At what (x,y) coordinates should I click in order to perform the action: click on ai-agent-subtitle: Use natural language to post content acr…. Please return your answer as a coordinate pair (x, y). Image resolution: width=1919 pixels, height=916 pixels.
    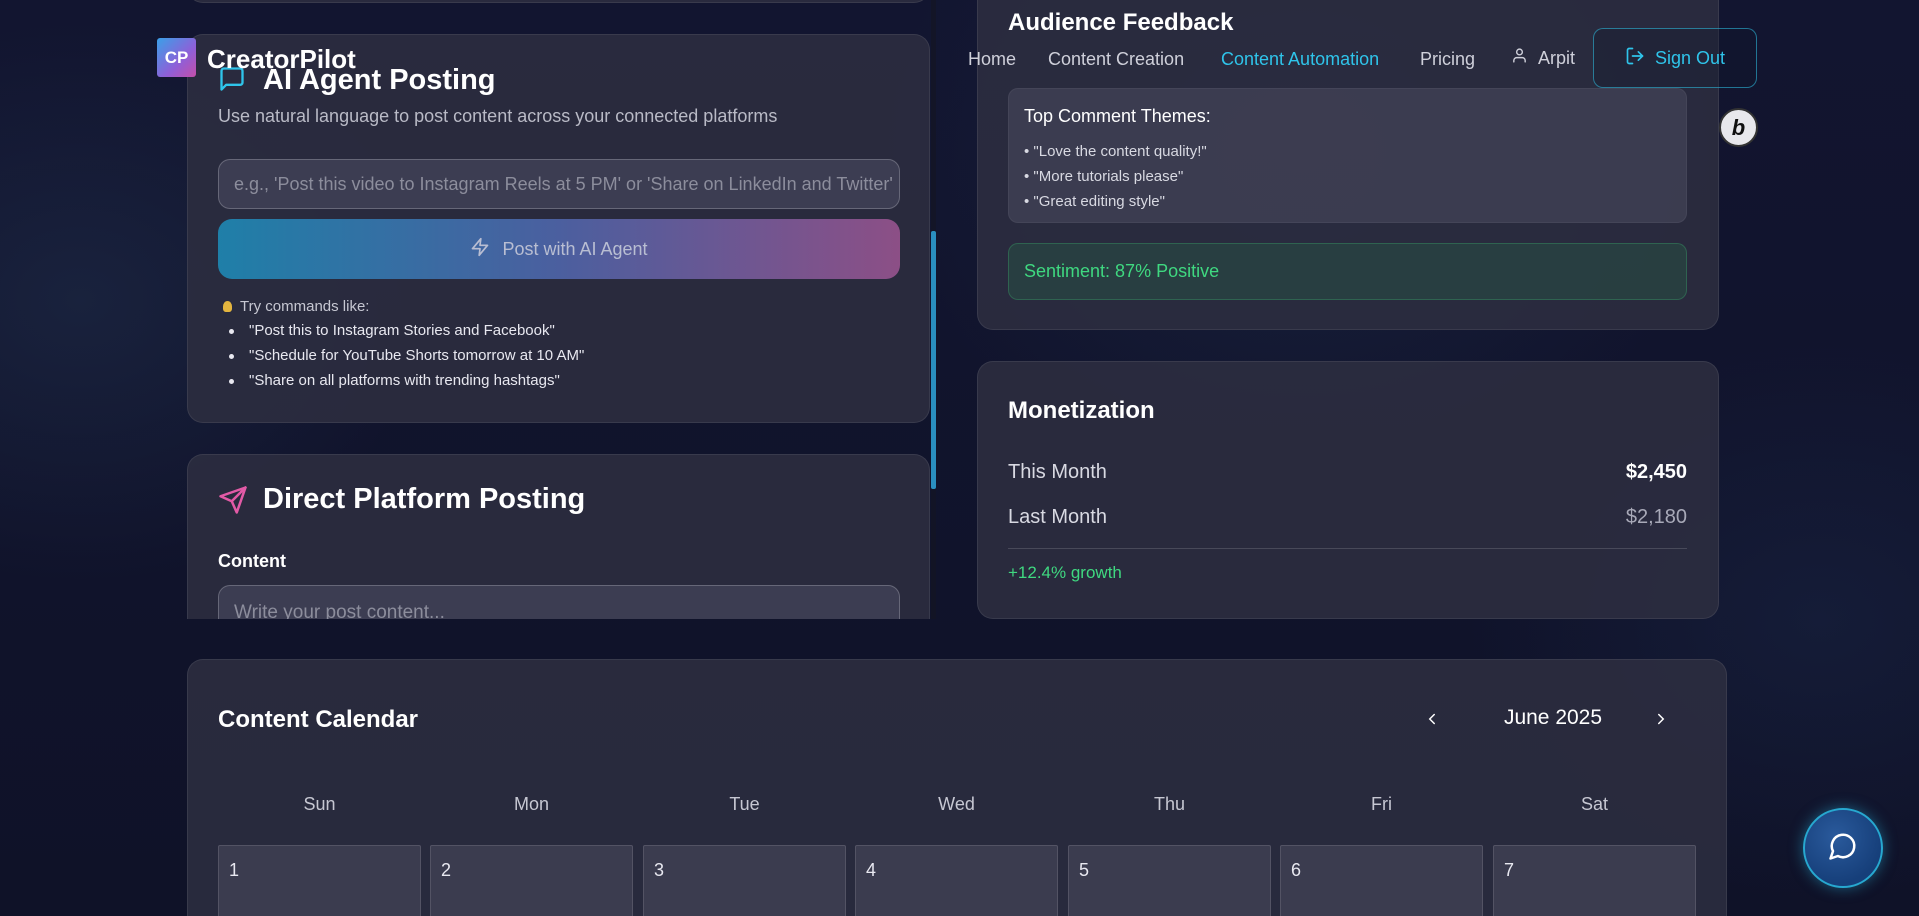
    Looking at the image, I should click on (498, 116).